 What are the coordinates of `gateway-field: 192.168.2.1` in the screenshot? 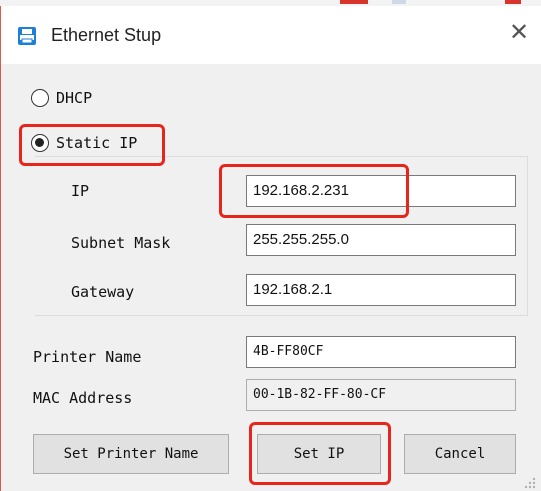 It's located at (381, 290).